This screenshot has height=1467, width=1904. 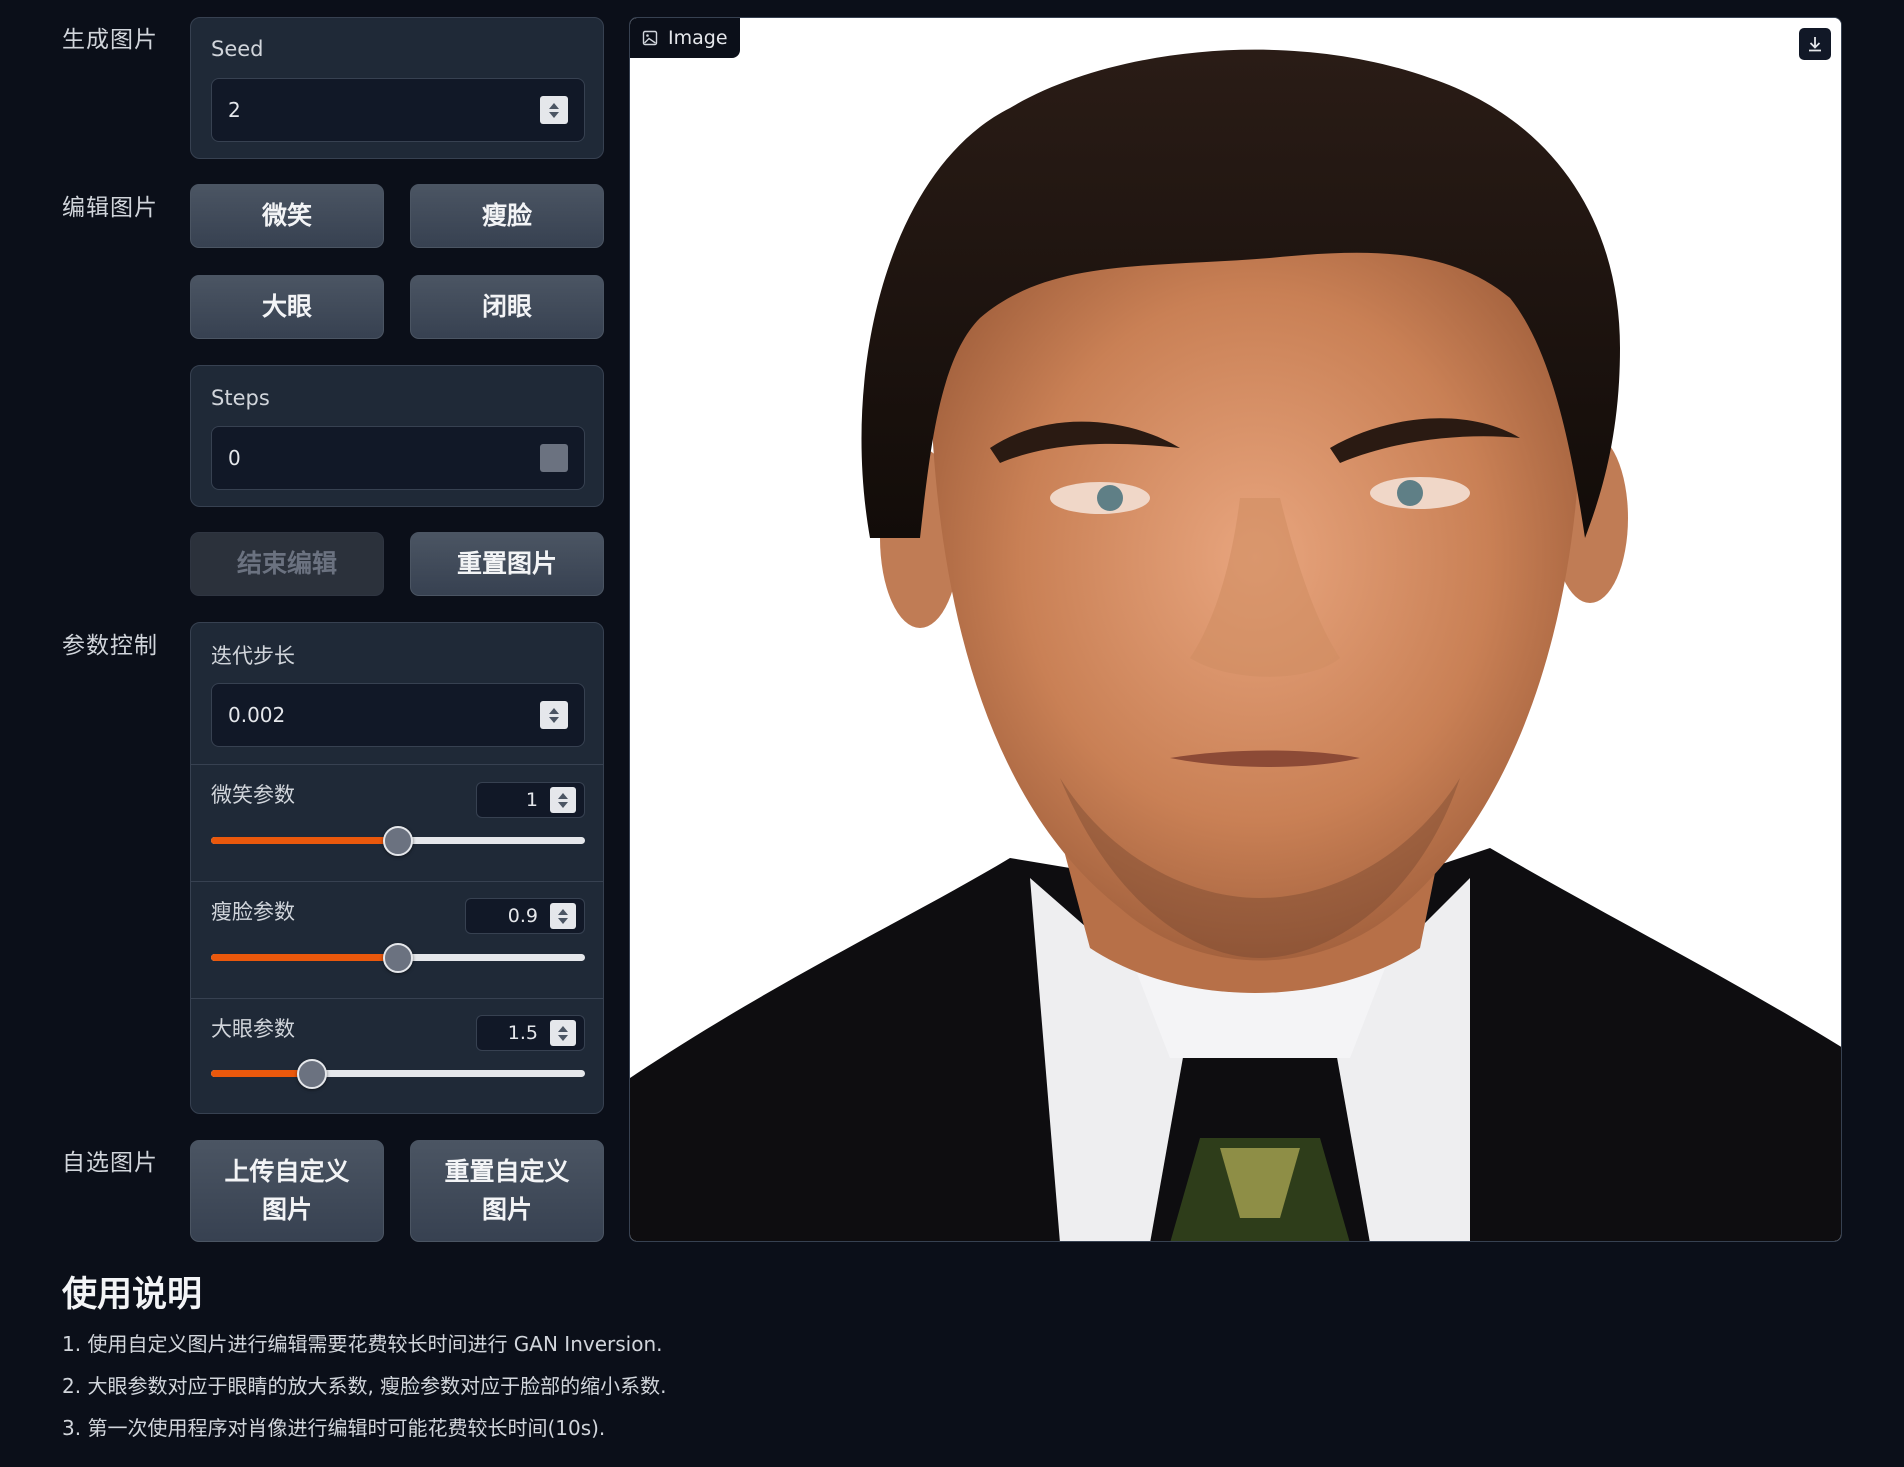 I want to click on usage-title: 使用说明, so click(x=132, y=1295).